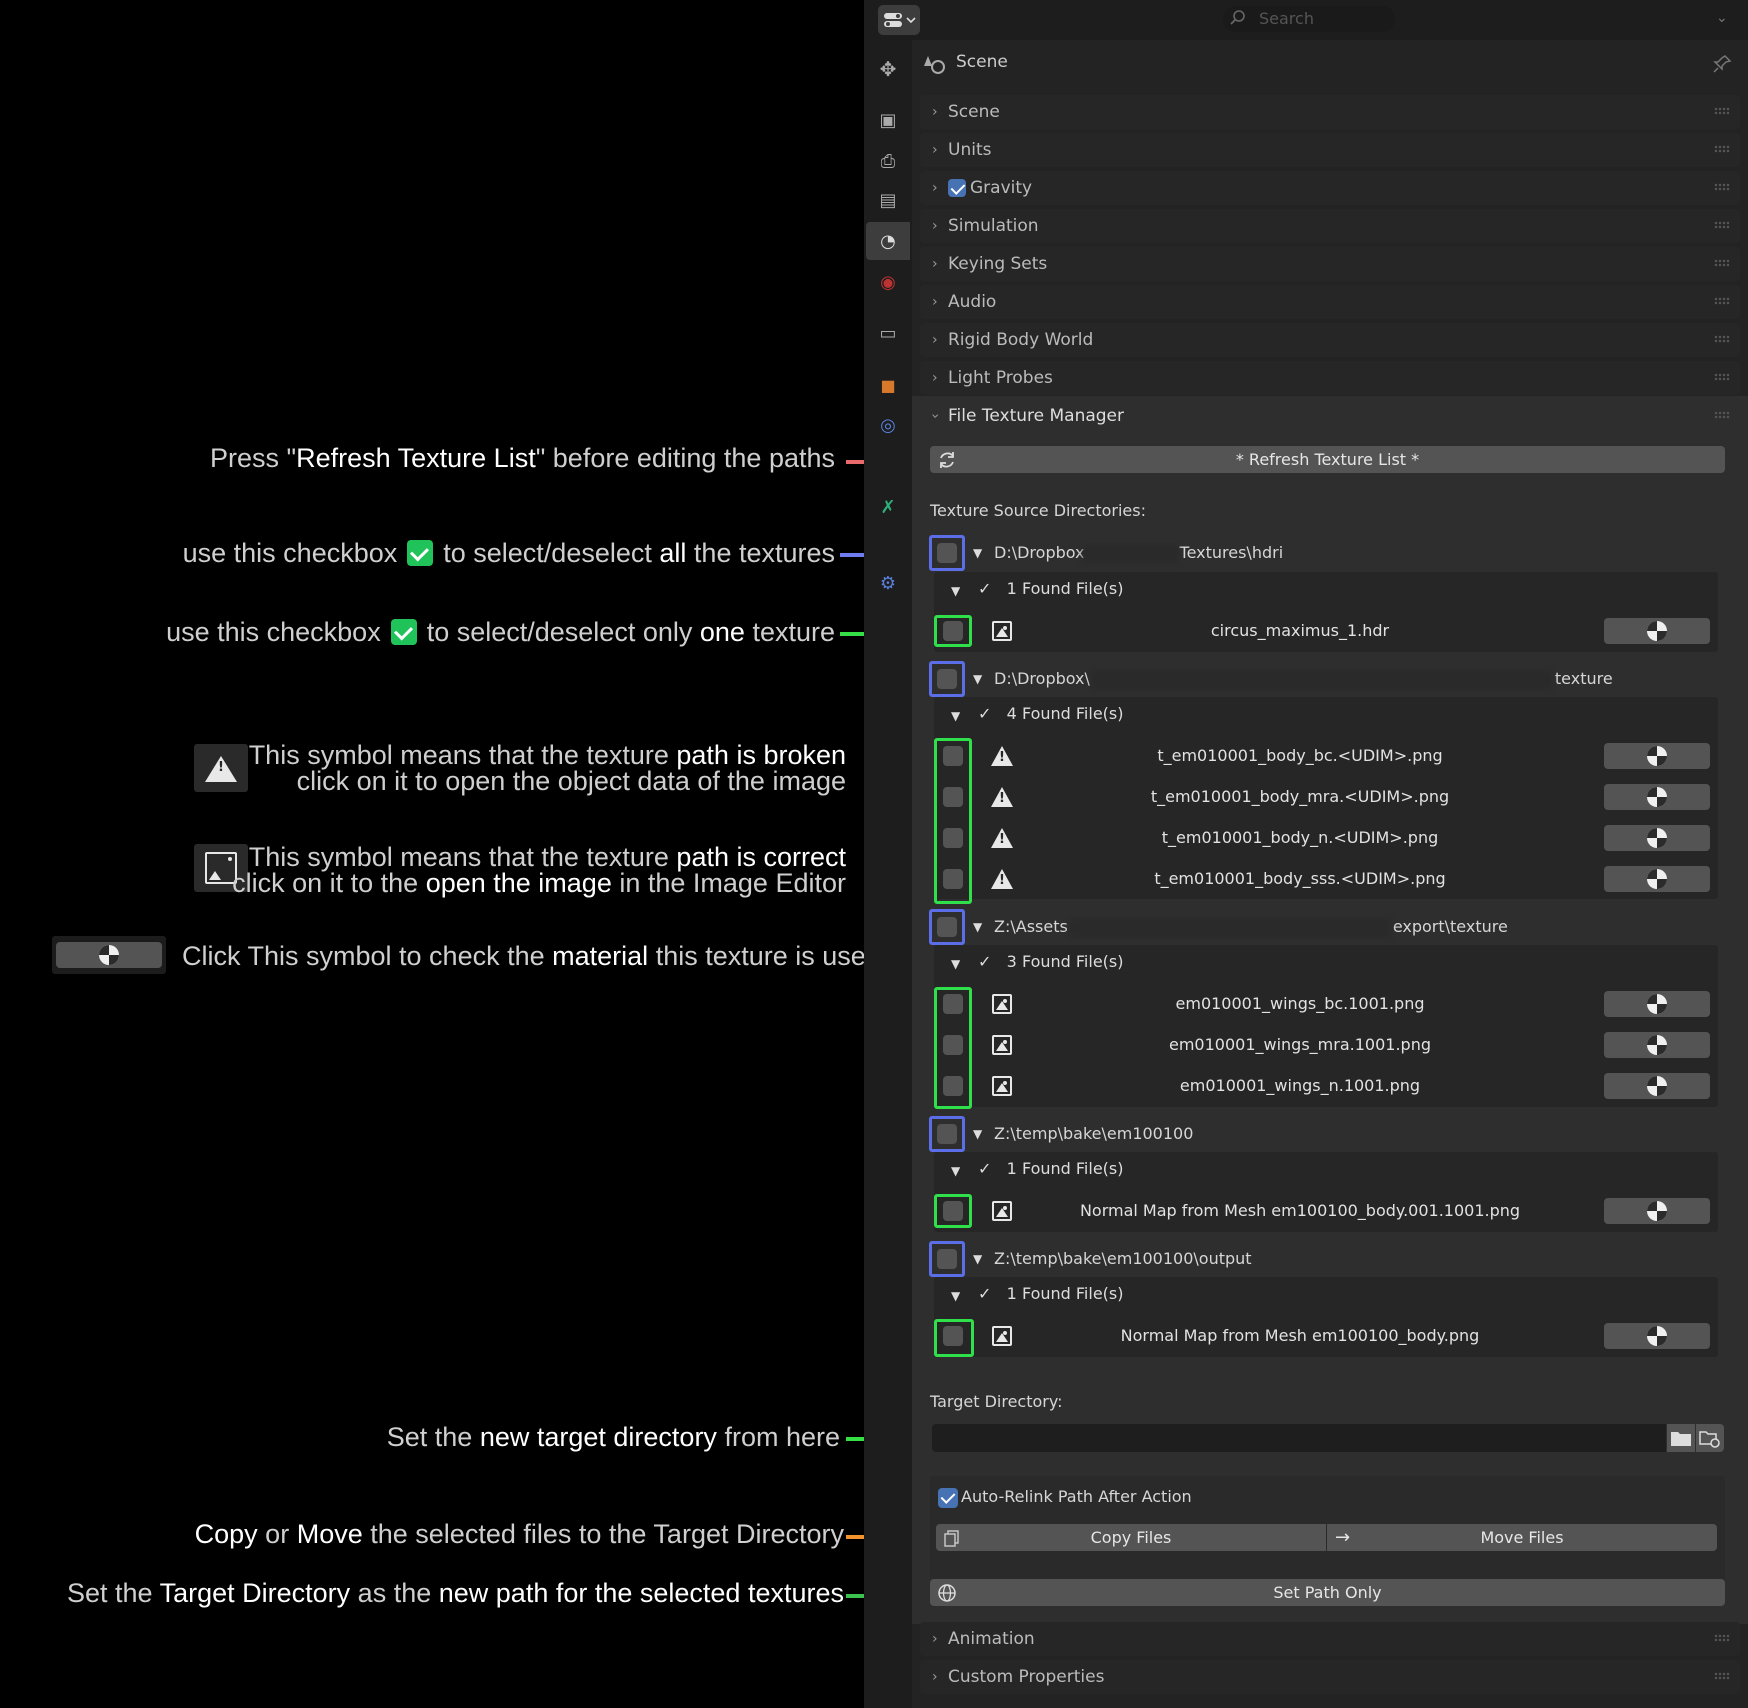  I want to click on set-path-only-button: Set Path Only, so click(1327, 1592).